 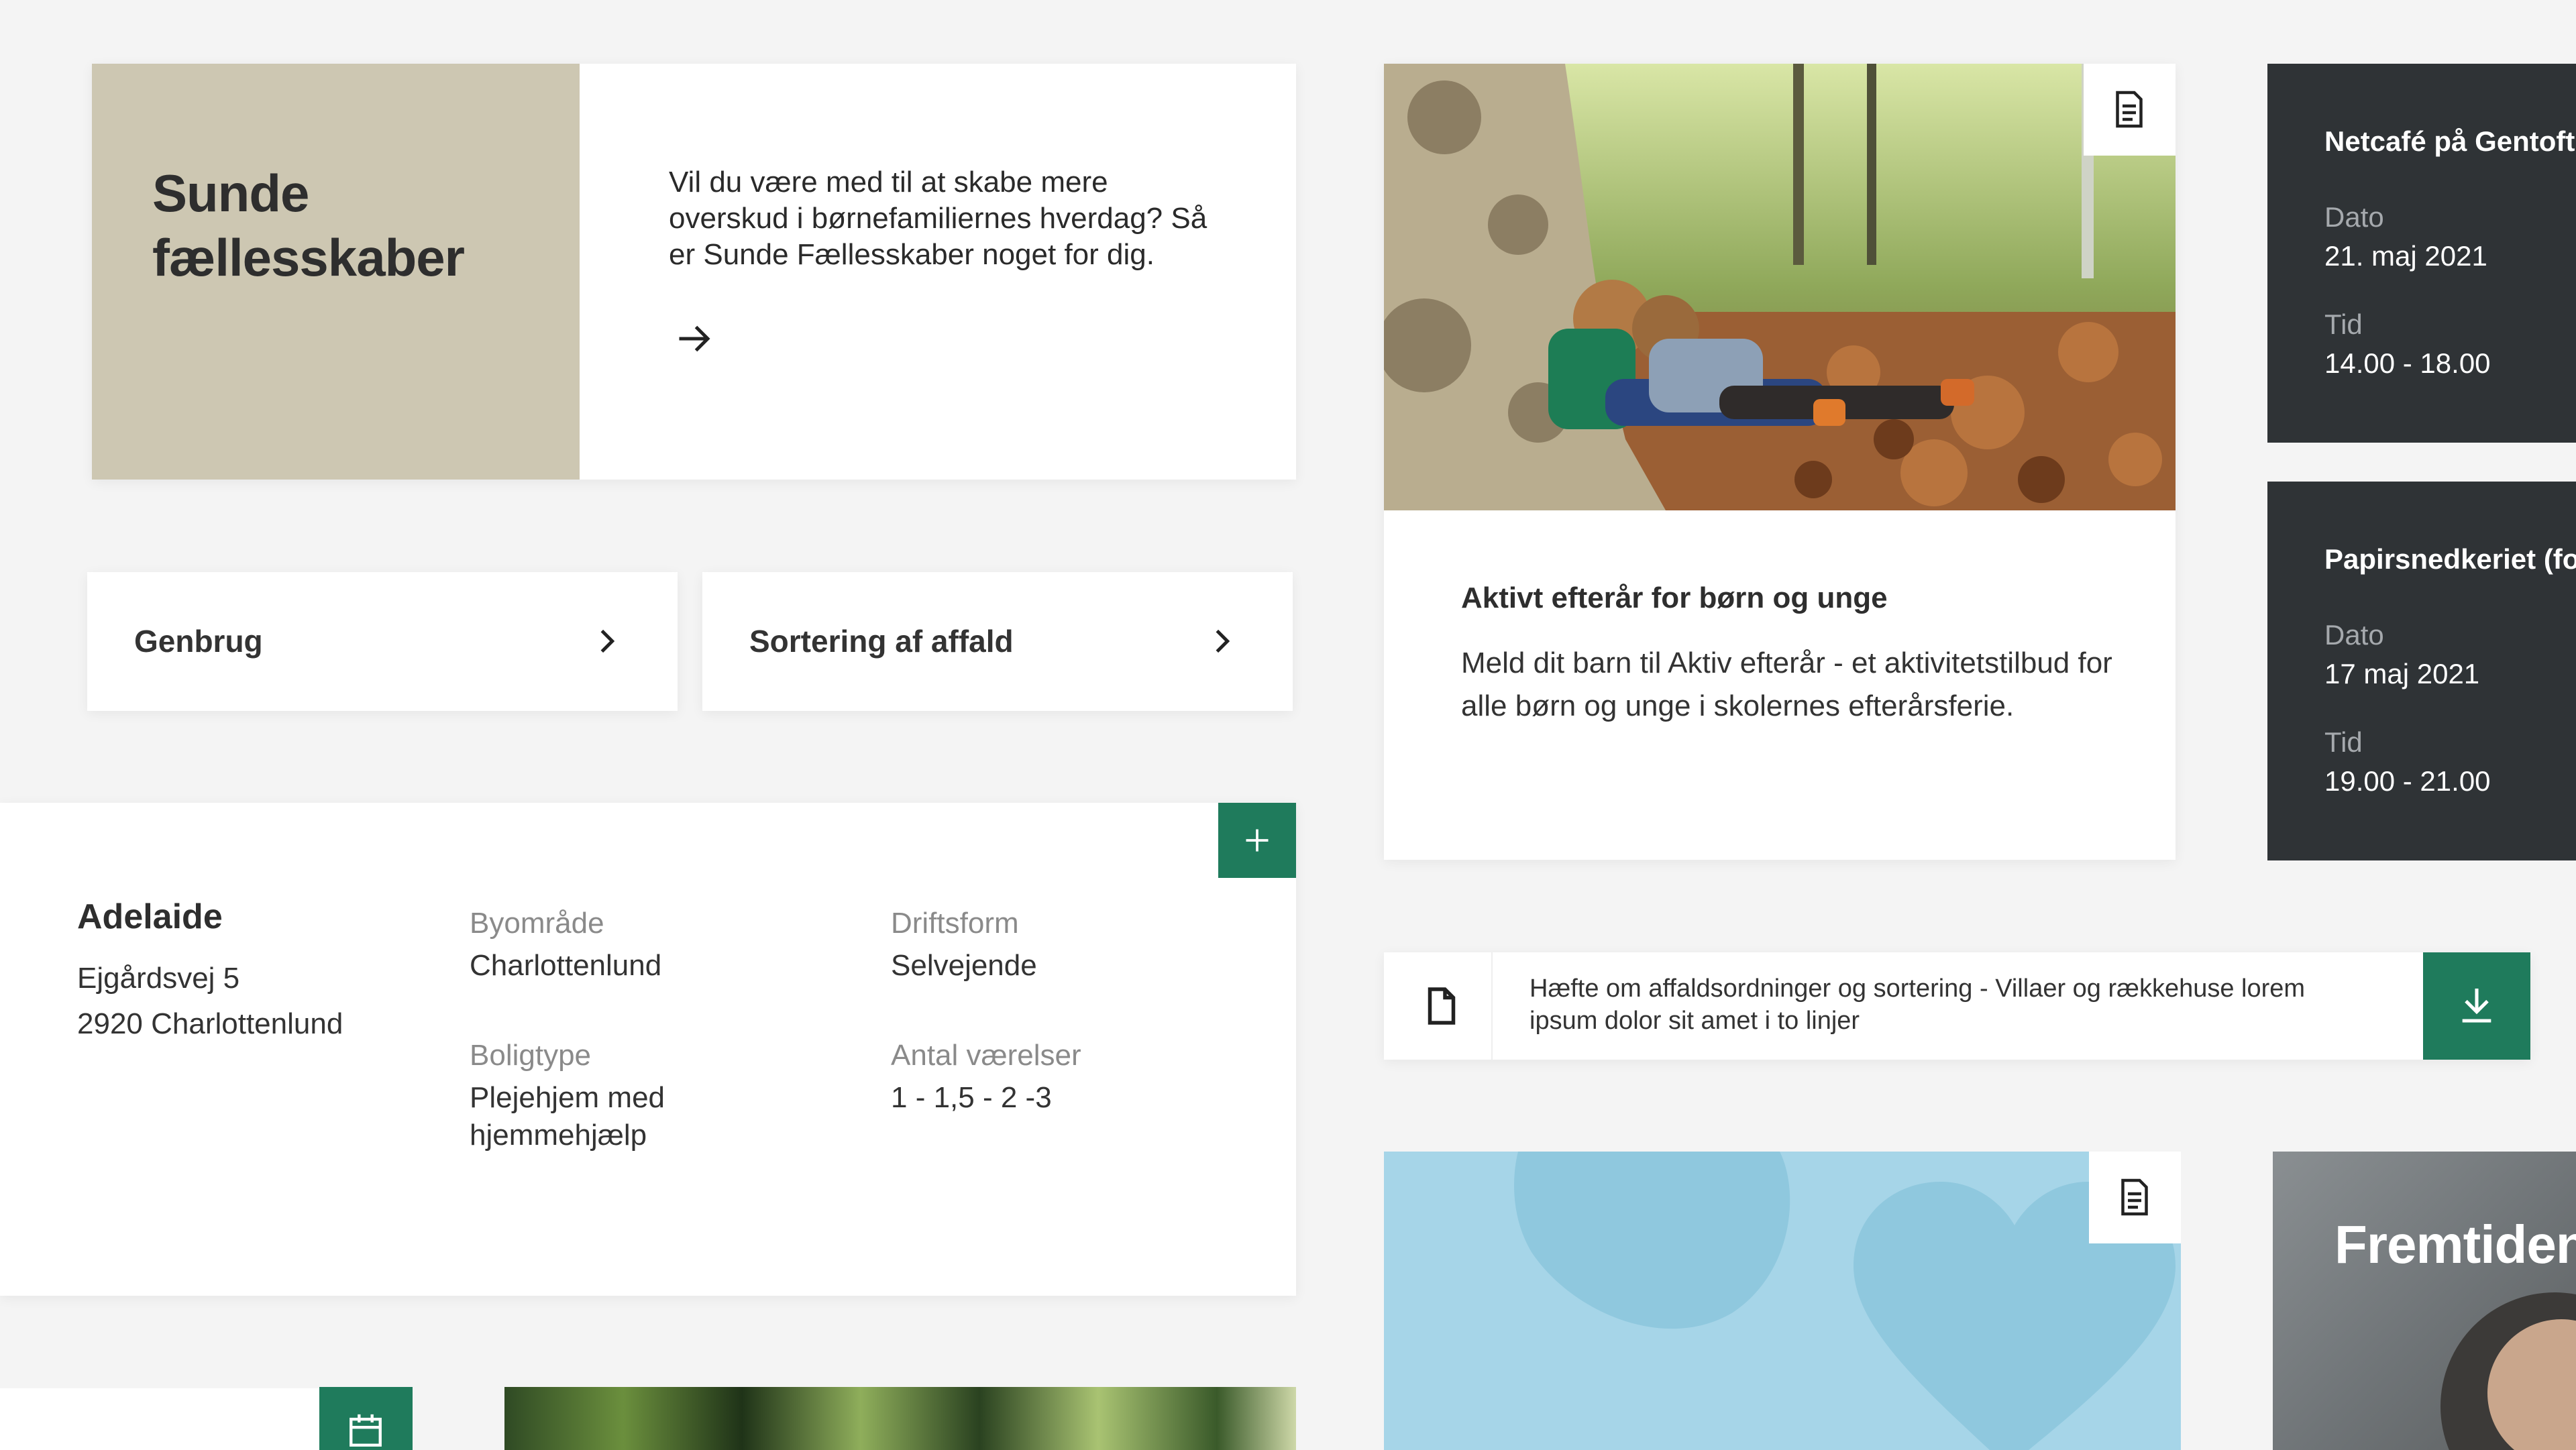 I want to click on download-icon, so click(x=2476, y=1006).